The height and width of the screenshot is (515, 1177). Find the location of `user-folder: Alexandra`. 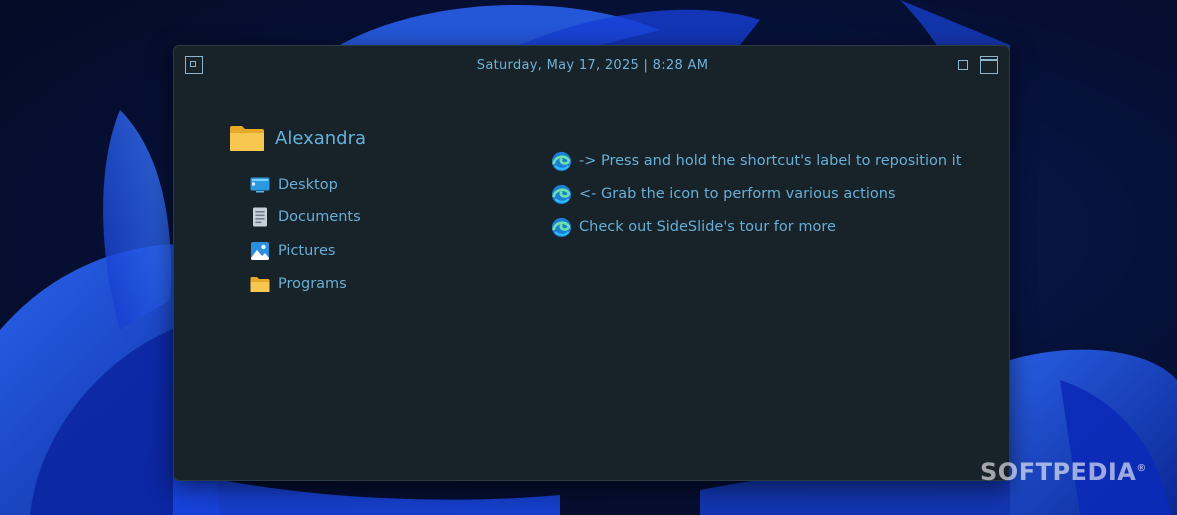

user-folder: Alexandra is located at coordinates (297, 138).